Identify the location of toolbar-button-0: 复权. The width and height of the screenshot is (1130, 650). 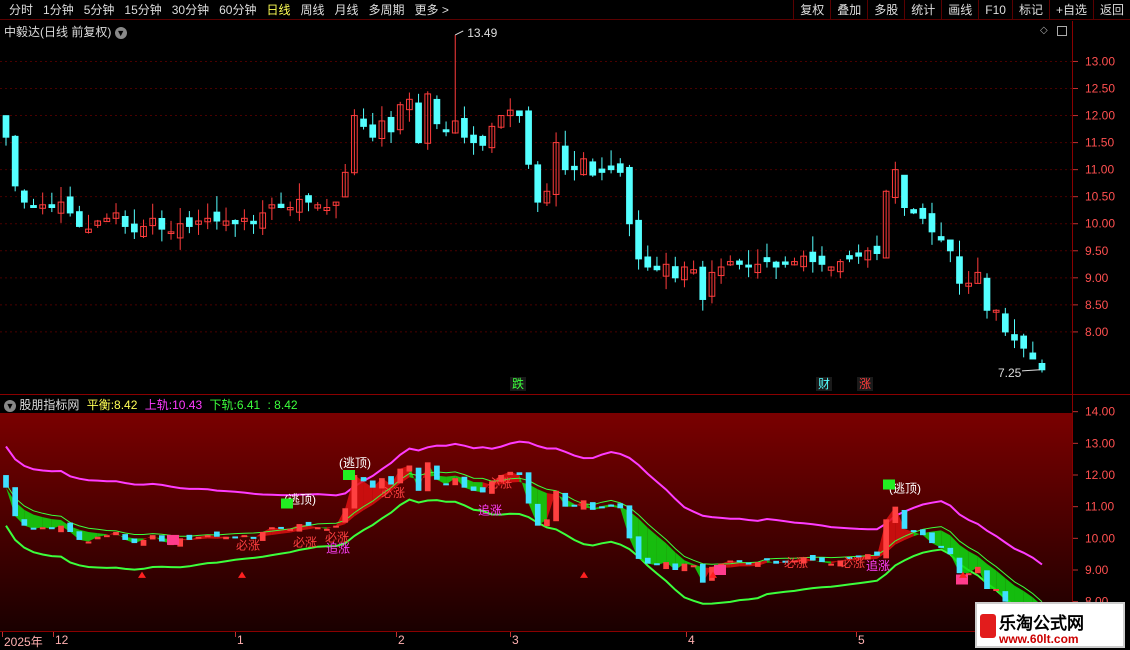
(811, 10).